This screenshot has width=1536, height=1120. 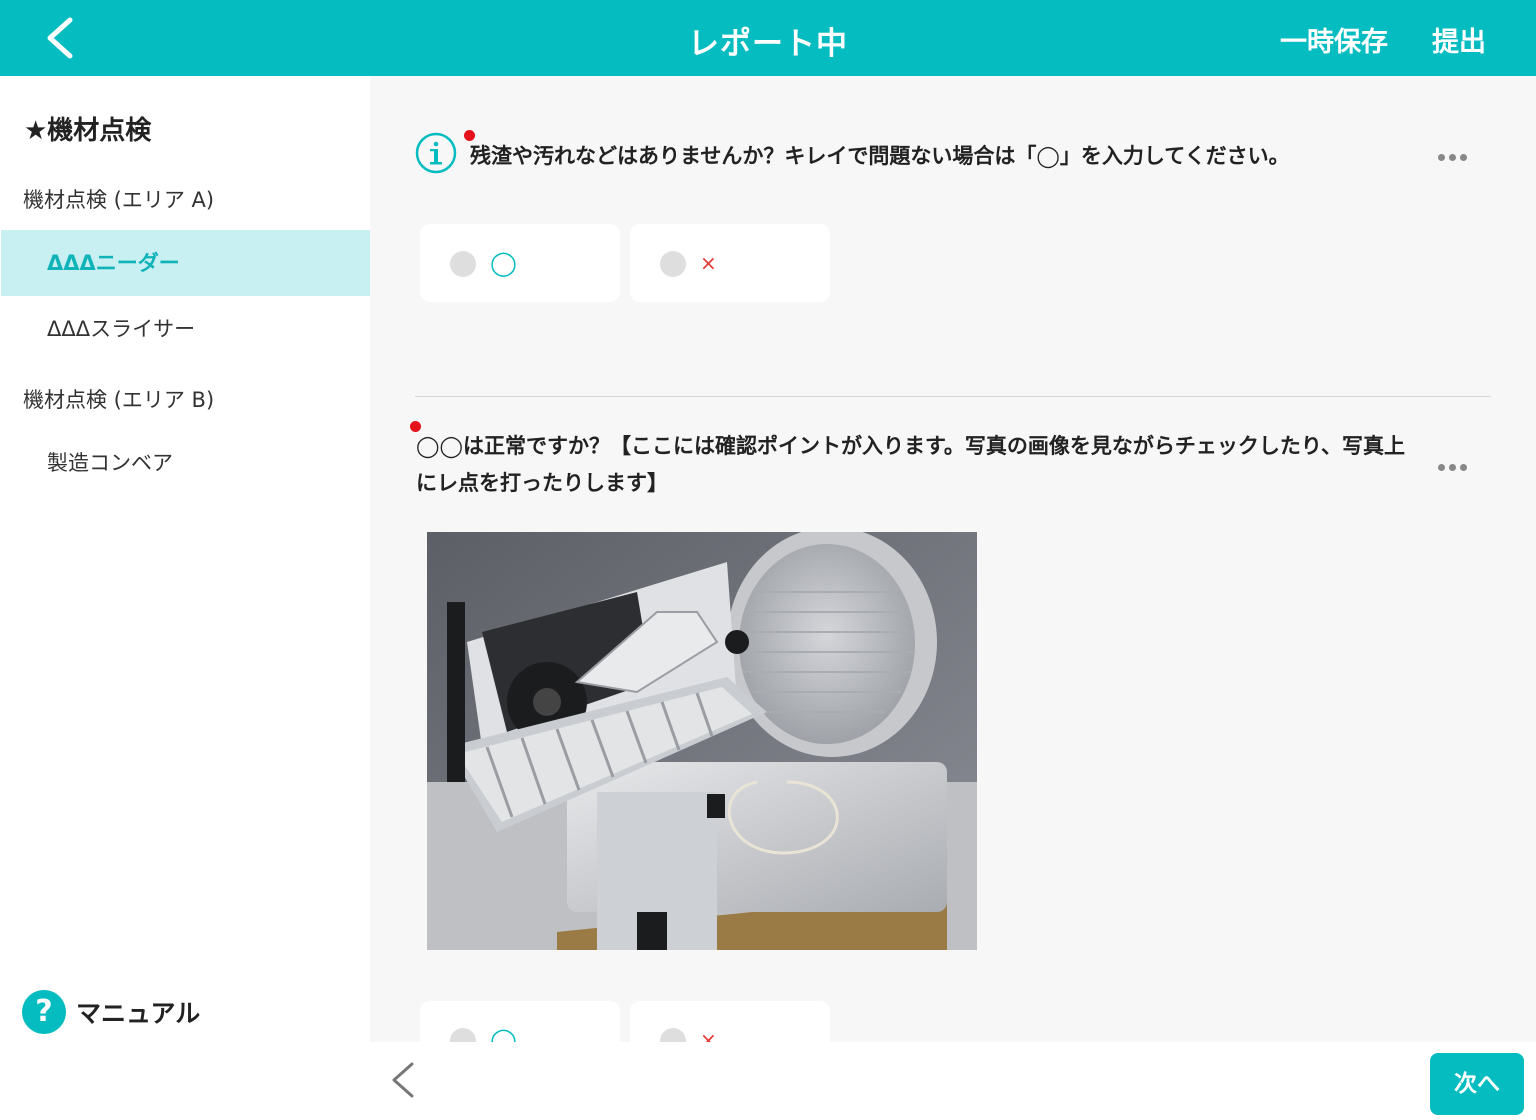 I want to click on question-text: 残渣や汚れなどはありませんか？キレイで問題ない場合は「◯」を入力してください。, so click(x=880, y=156).